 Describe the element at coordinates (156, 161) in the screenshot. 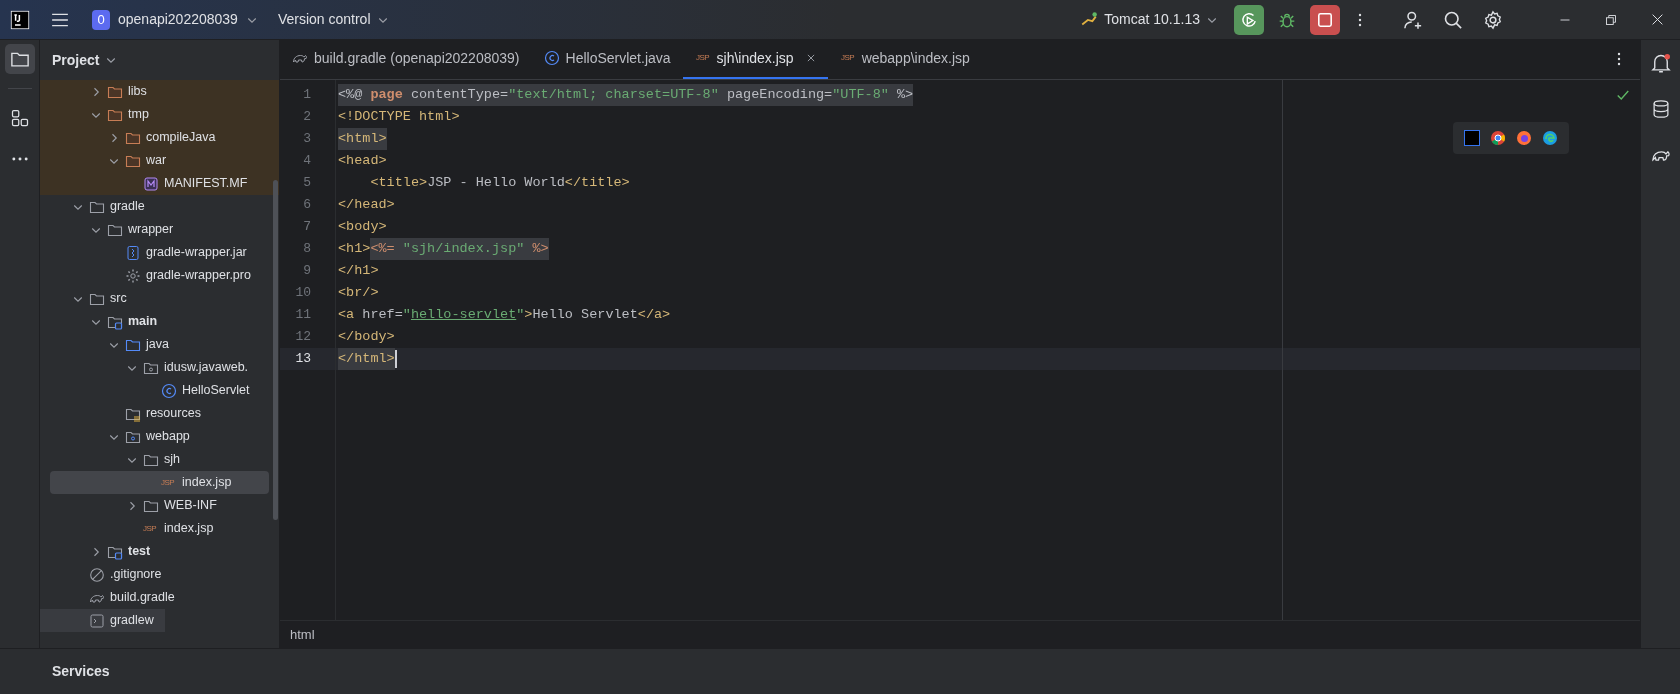

I see `tree-label: war` at that location.